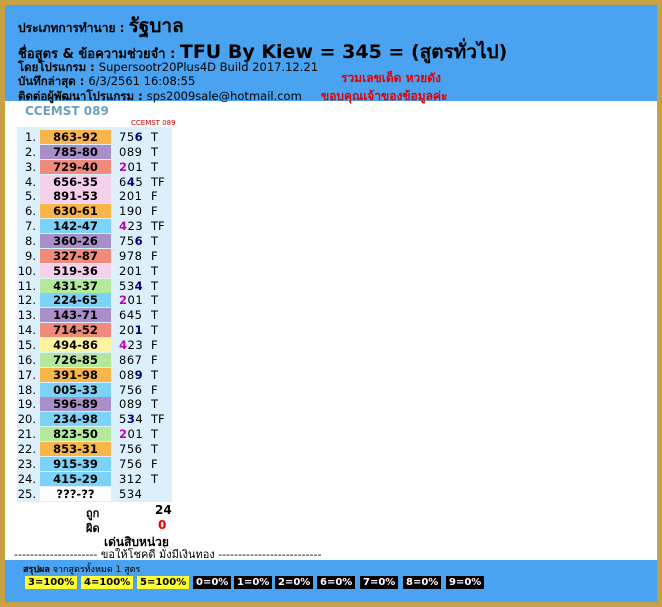  I want to click on table-row: 16. 726-85 867 F, so click(97, 360).